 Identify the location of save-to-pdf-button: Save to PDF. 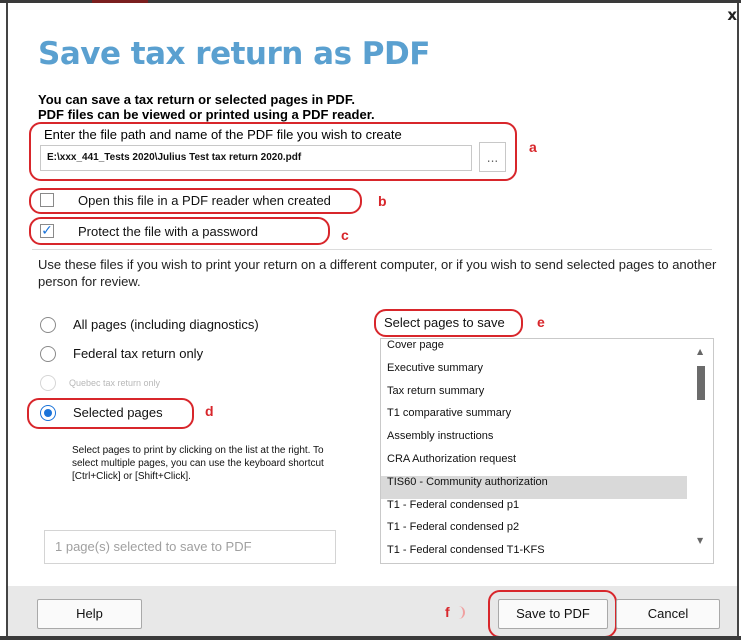
(553, 614).